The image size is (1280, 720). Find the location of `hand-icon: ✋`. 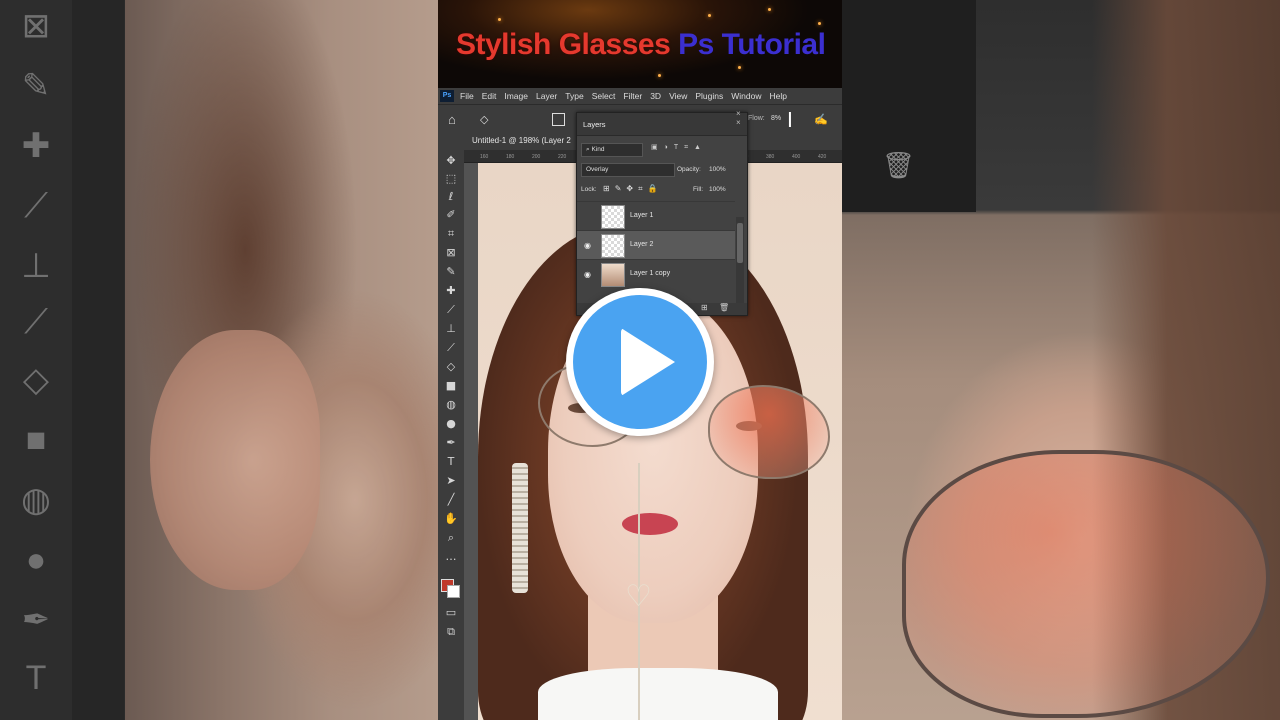

hand-icon: ✋ is located at coordinates (451, 518).